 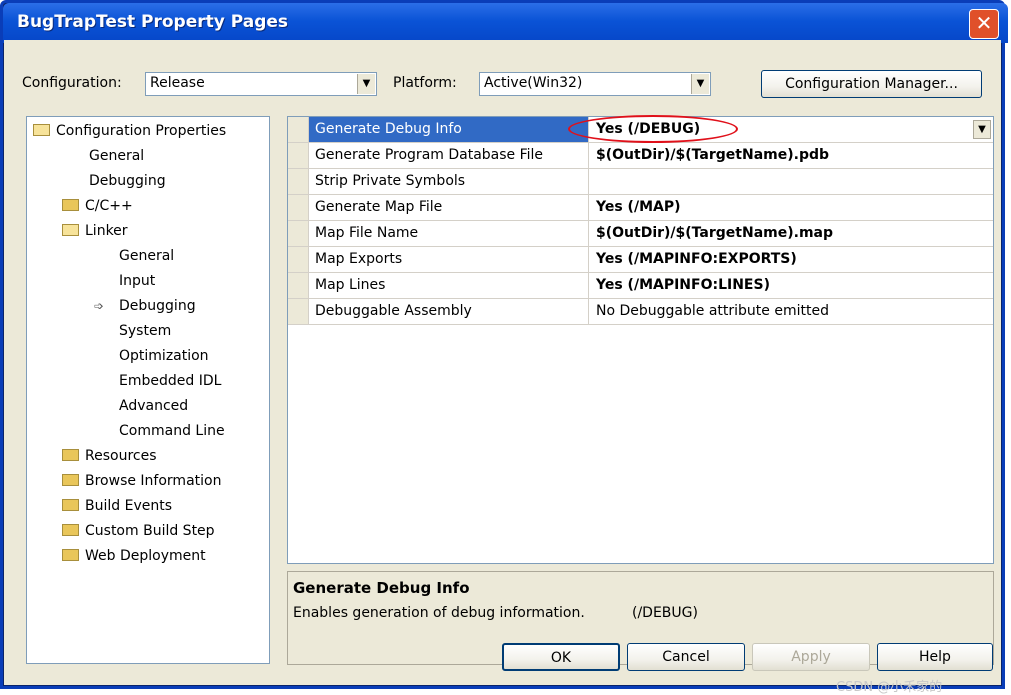 What do you see at coordinates (150, 531) in the screenshot?
I see `tree-item-label: Custom Build Step` at bounding box center [150, 531].